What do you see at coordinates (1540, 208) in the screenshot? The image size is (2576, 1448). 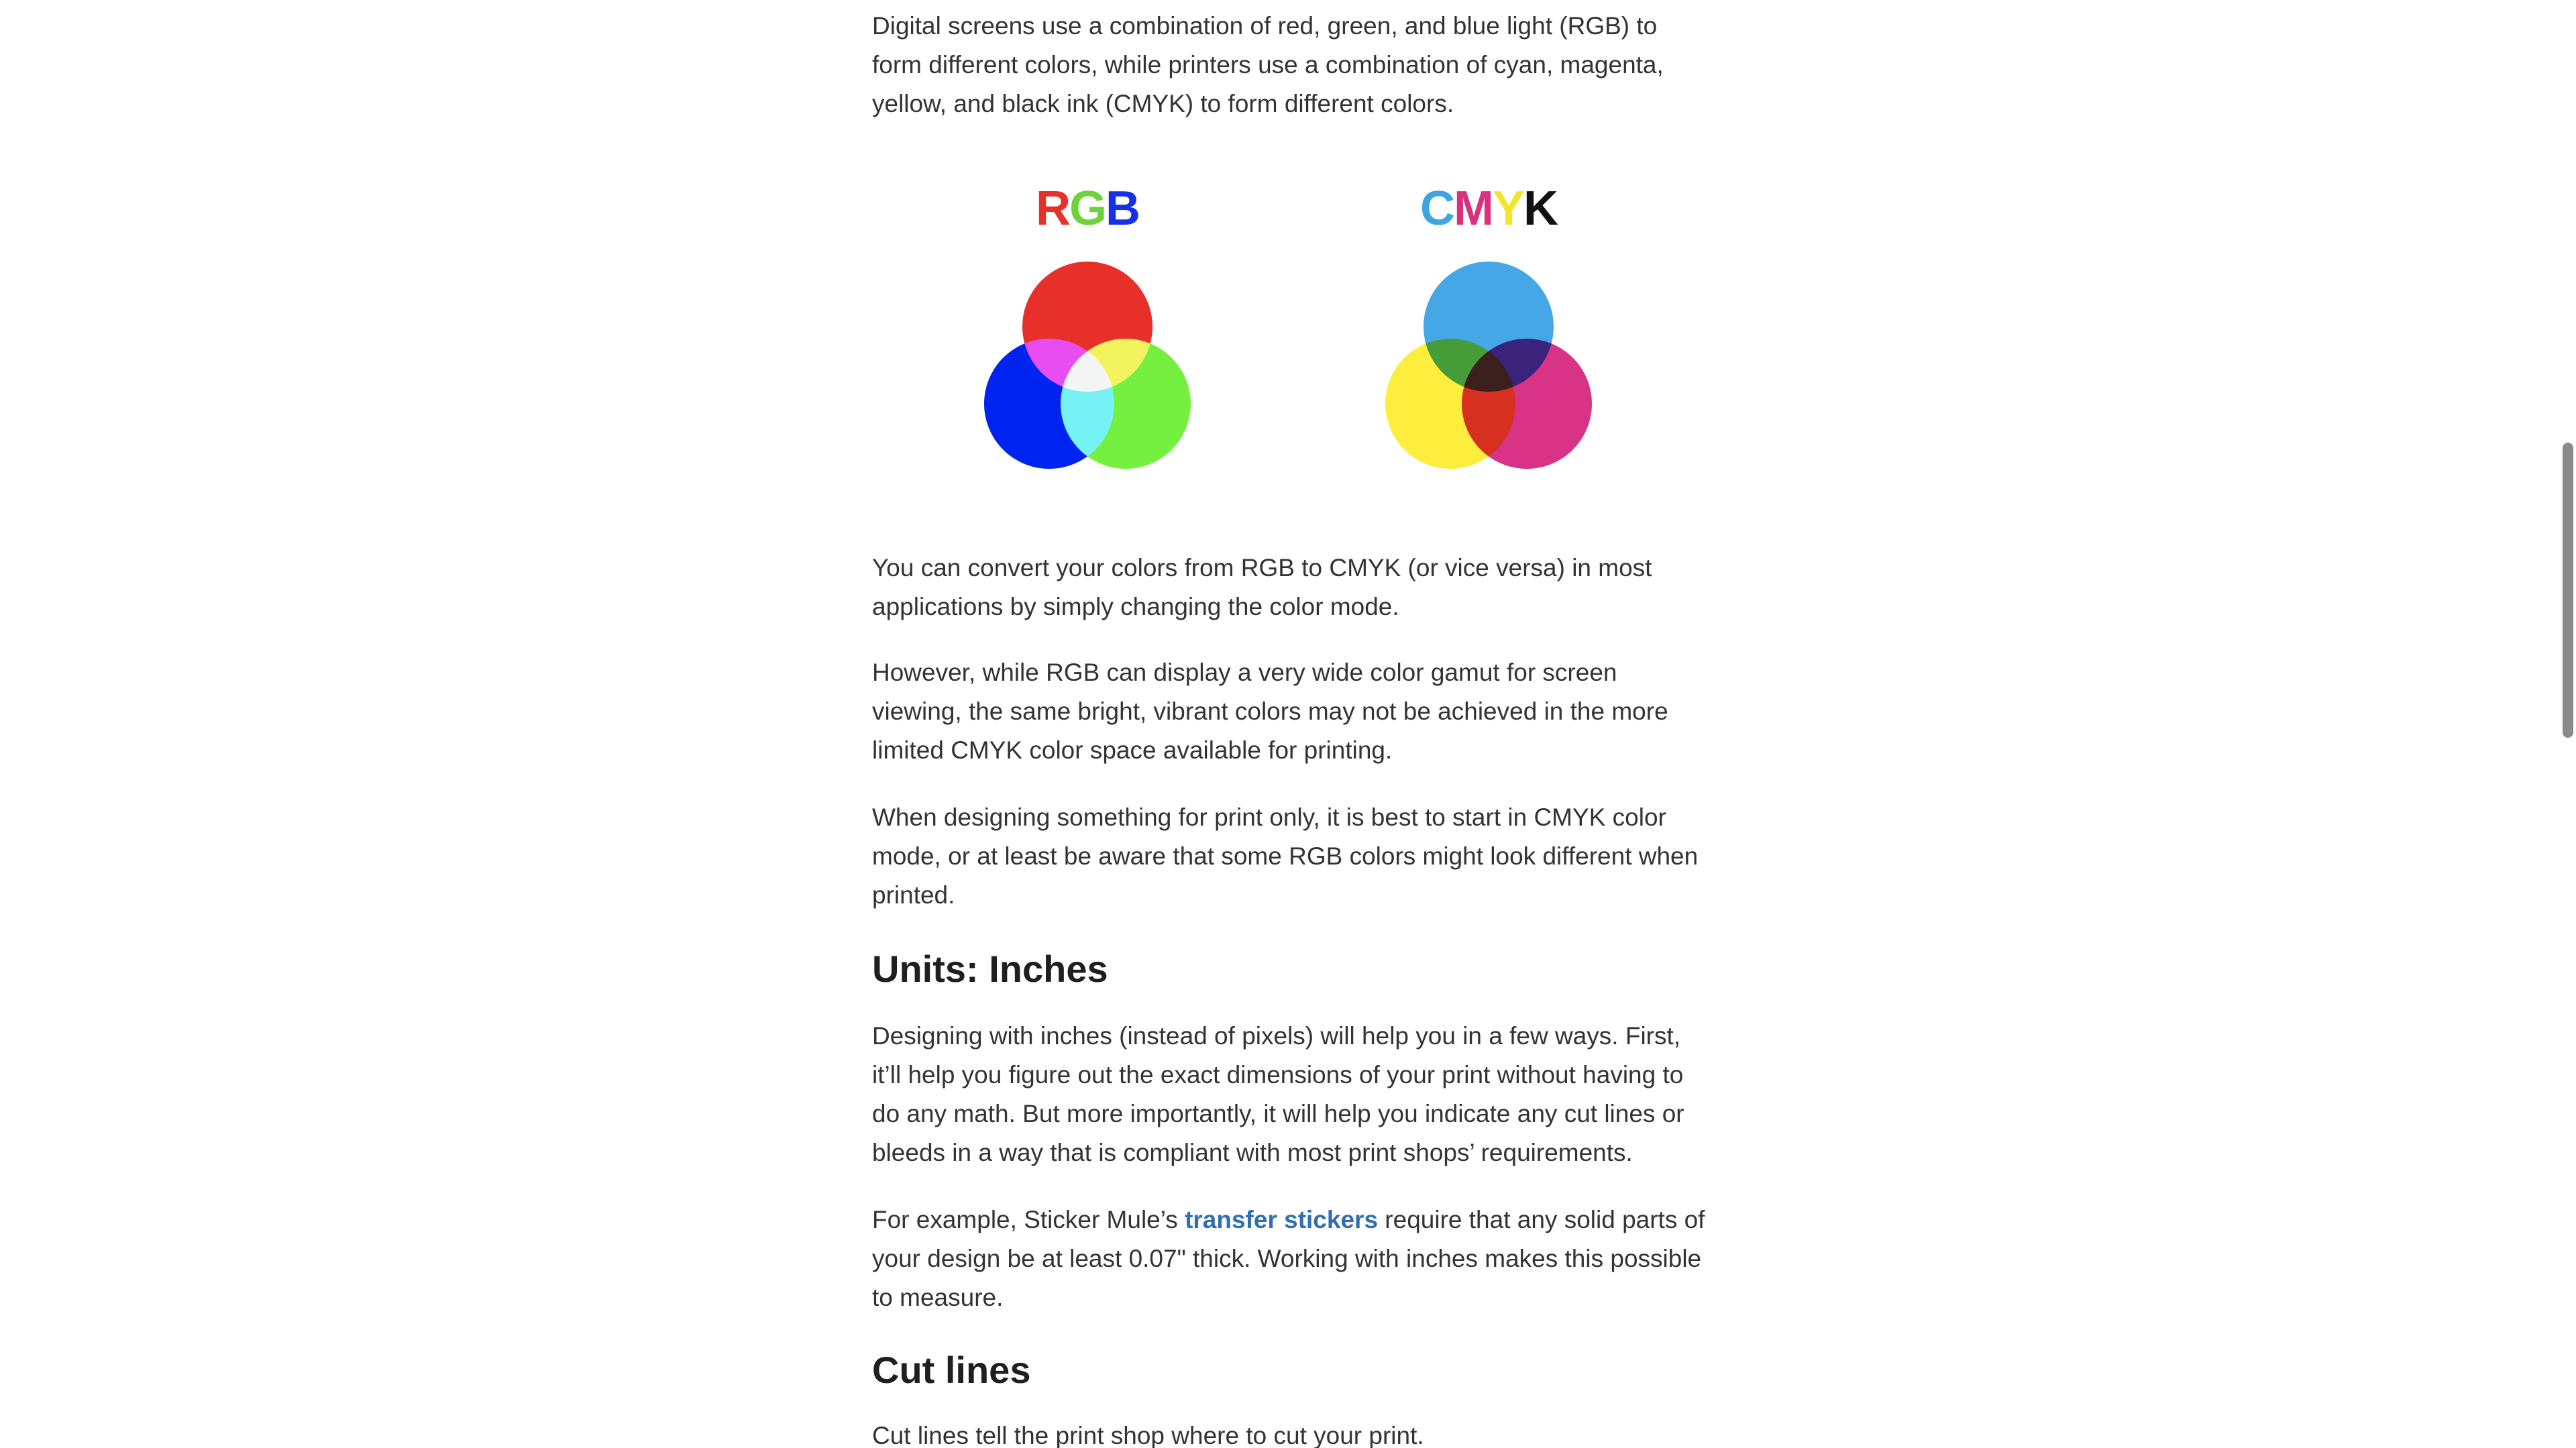 I see `cmyk-letter-k: K` at bounding box center [1540, 208].